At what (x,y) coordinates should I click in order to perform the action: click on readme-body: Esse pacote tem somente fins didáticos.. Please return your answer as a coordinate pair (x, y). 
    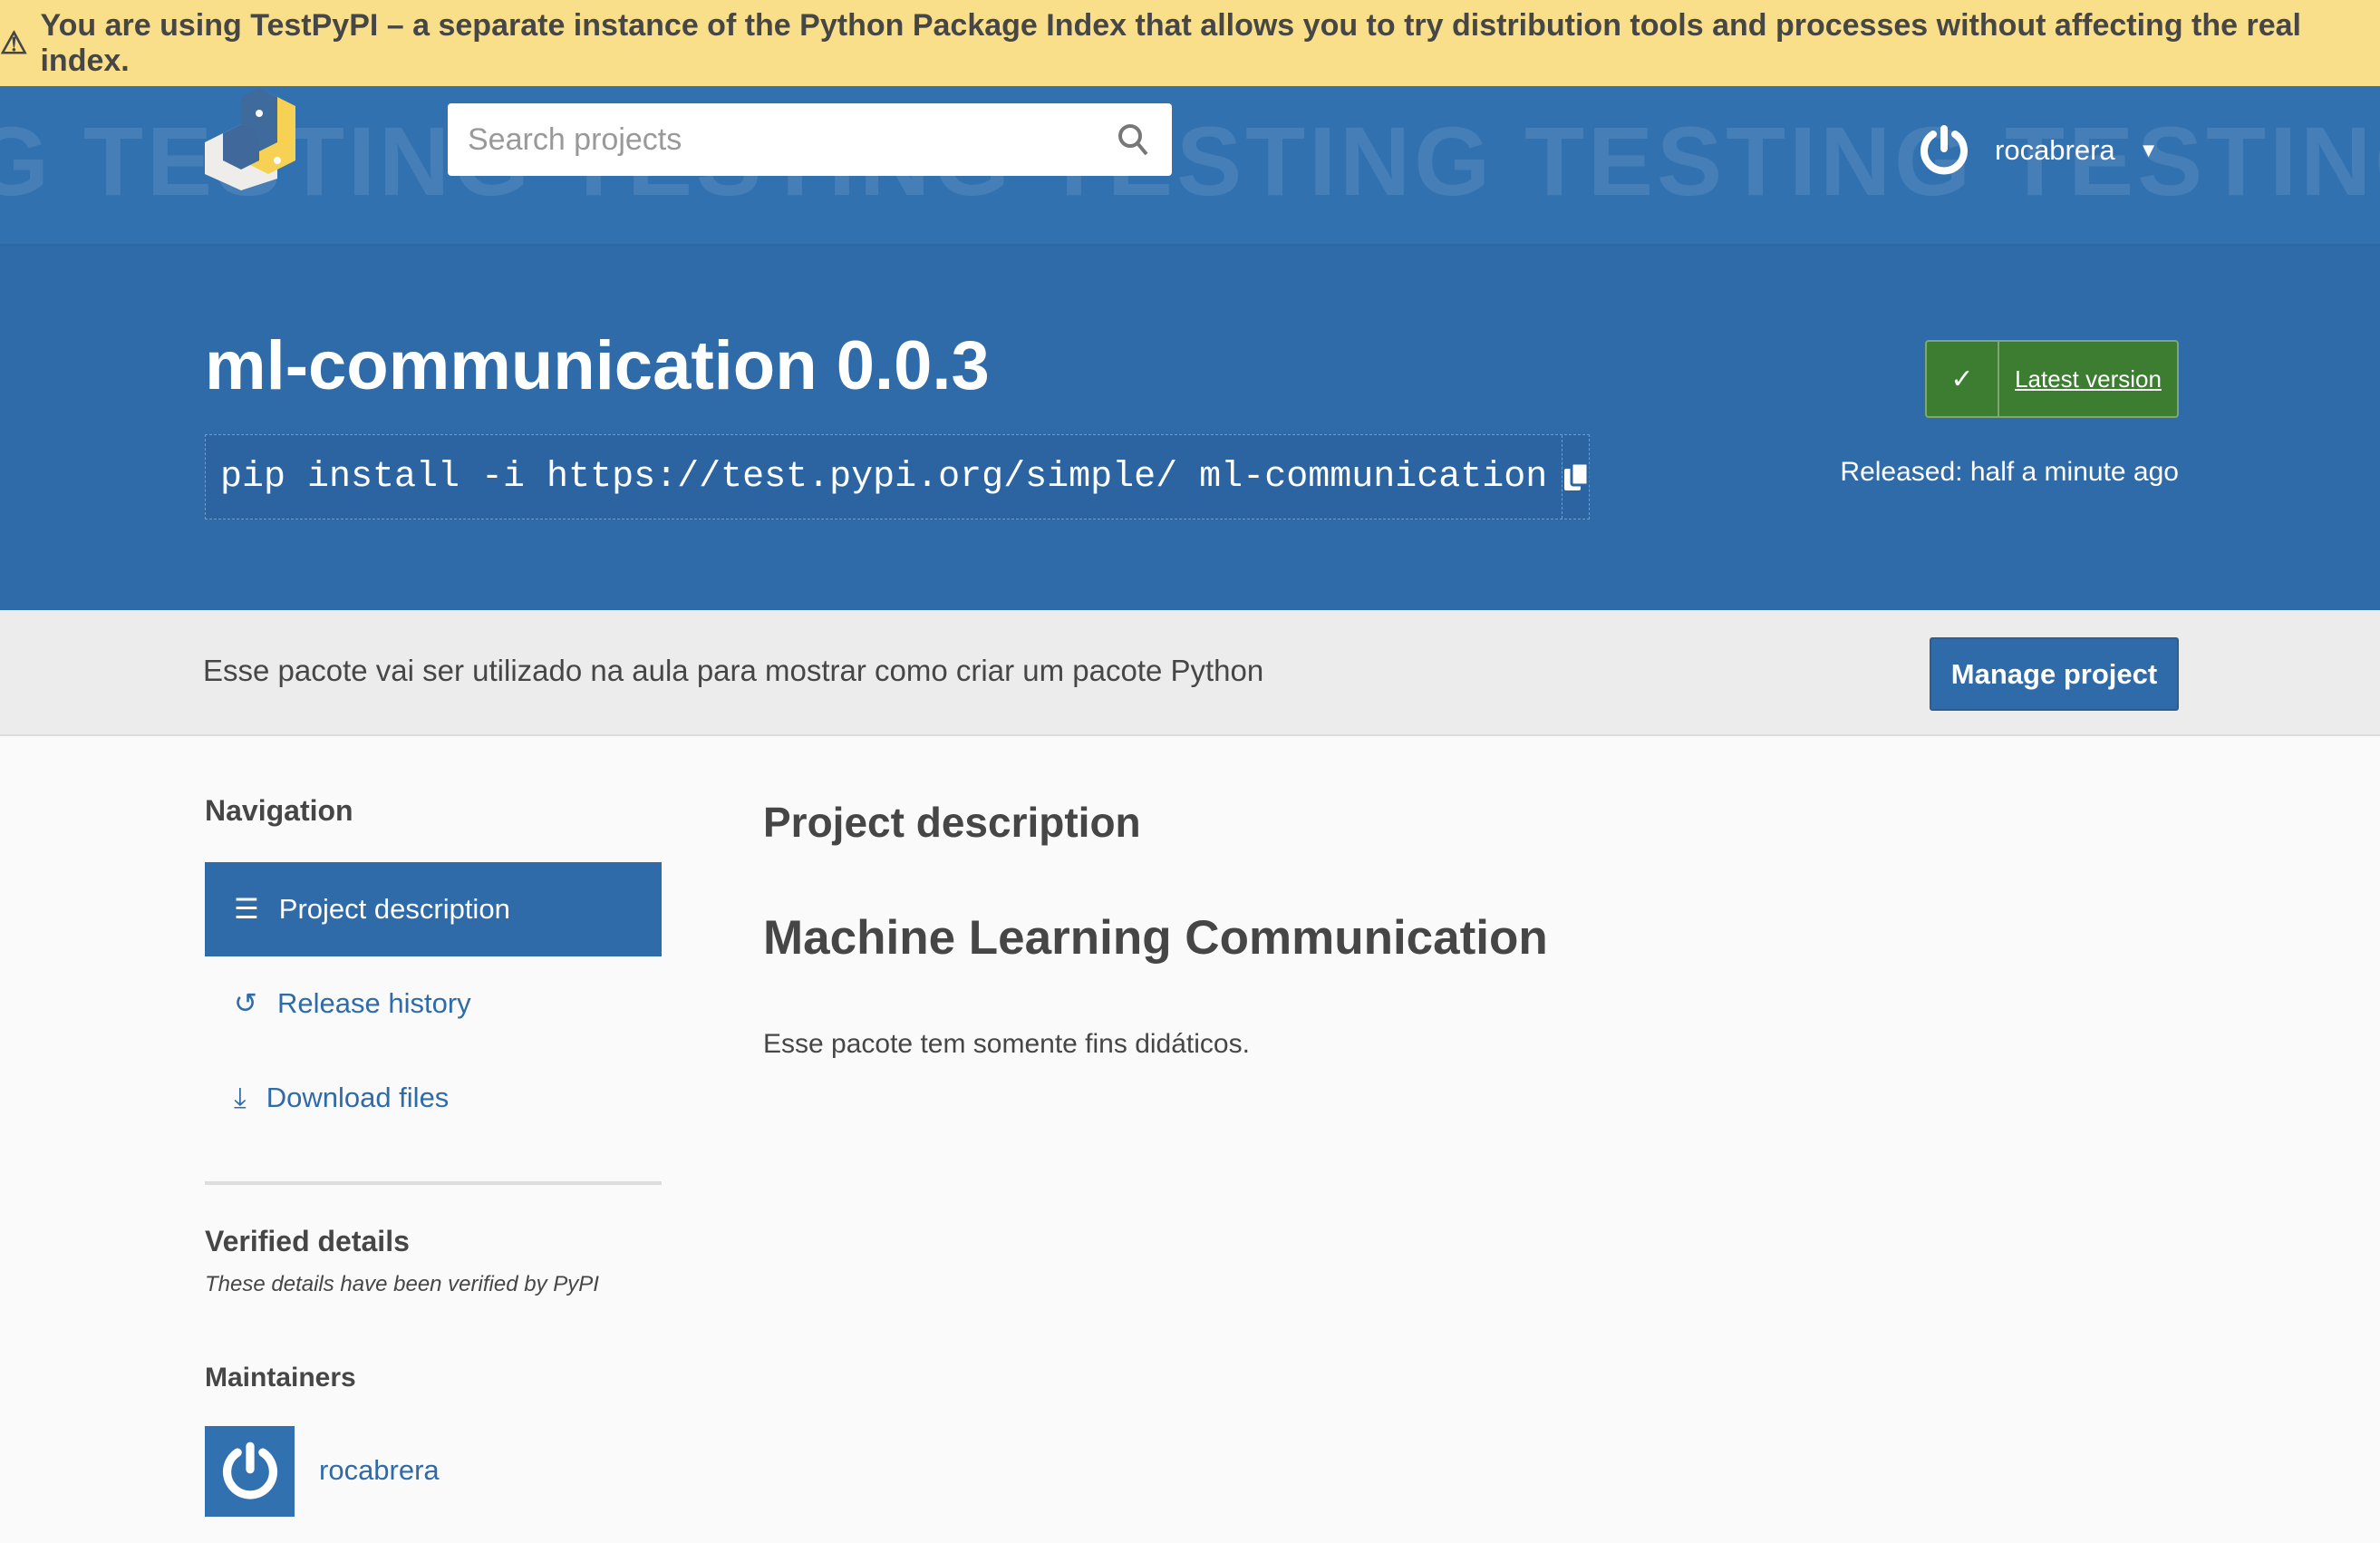
    Looking at the image, I should click on (1007, 1044).